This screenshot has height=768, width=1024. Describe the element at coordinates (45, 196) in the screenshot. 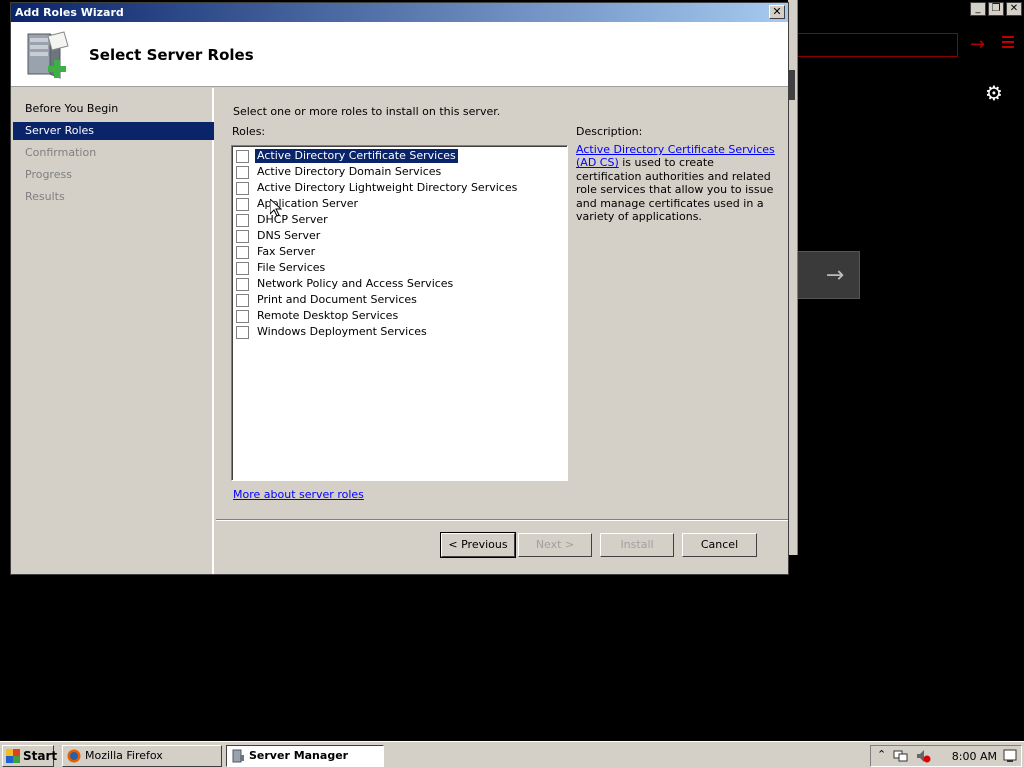

I see `step-results: Results` at that location.